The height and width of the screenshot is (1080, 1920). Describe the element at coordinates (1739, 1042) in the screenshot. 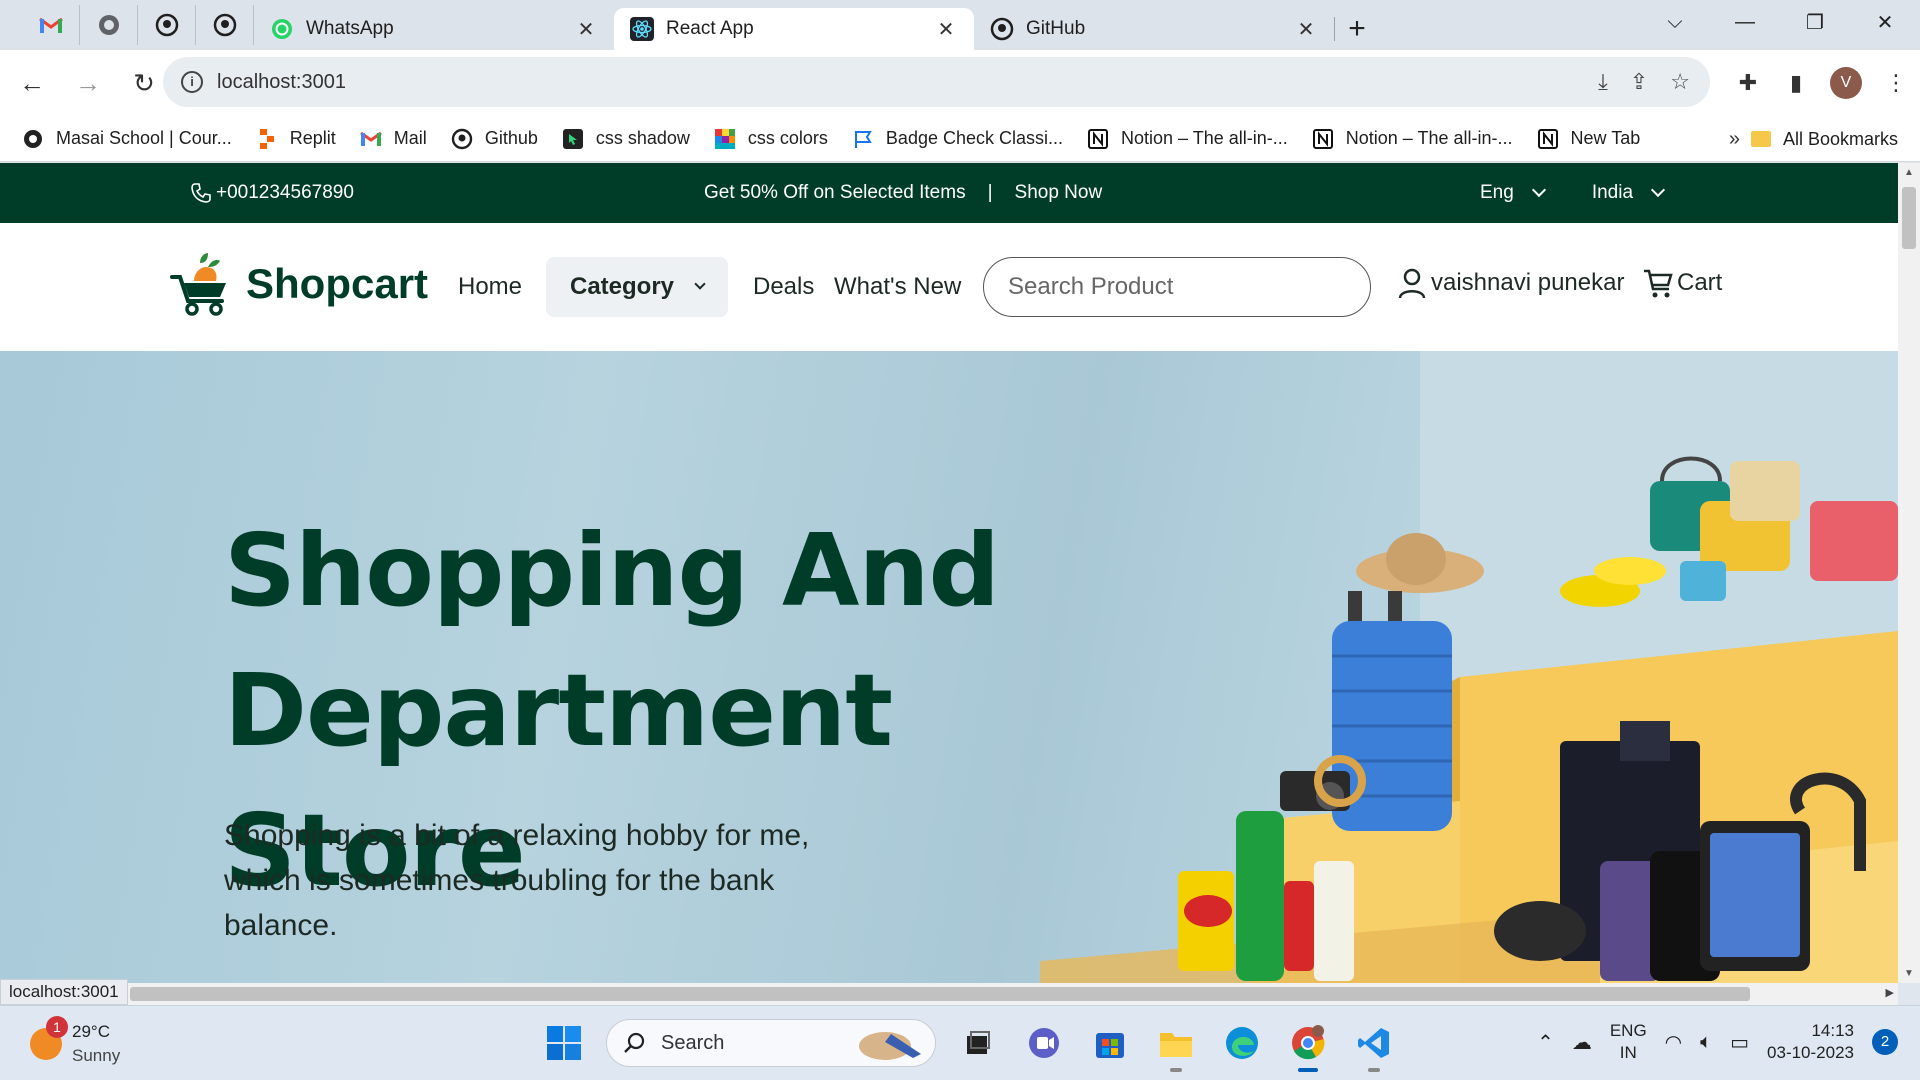

I see `battery-icon: ▭` at that location.